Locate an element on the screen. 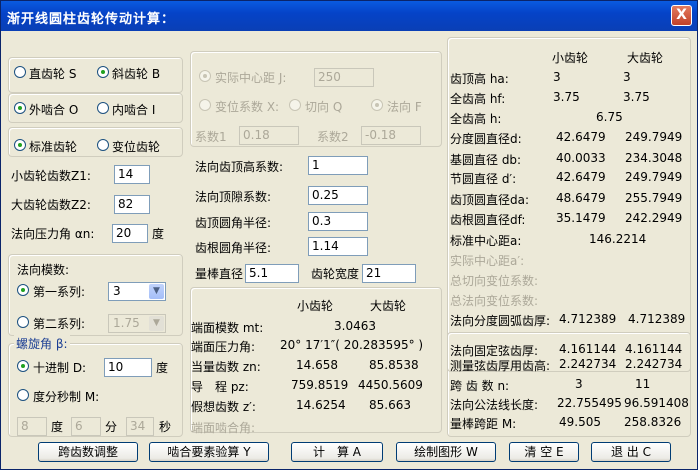  transverse-pressure-angle-label: 端面压力角: is located at coordinates (223, 347).